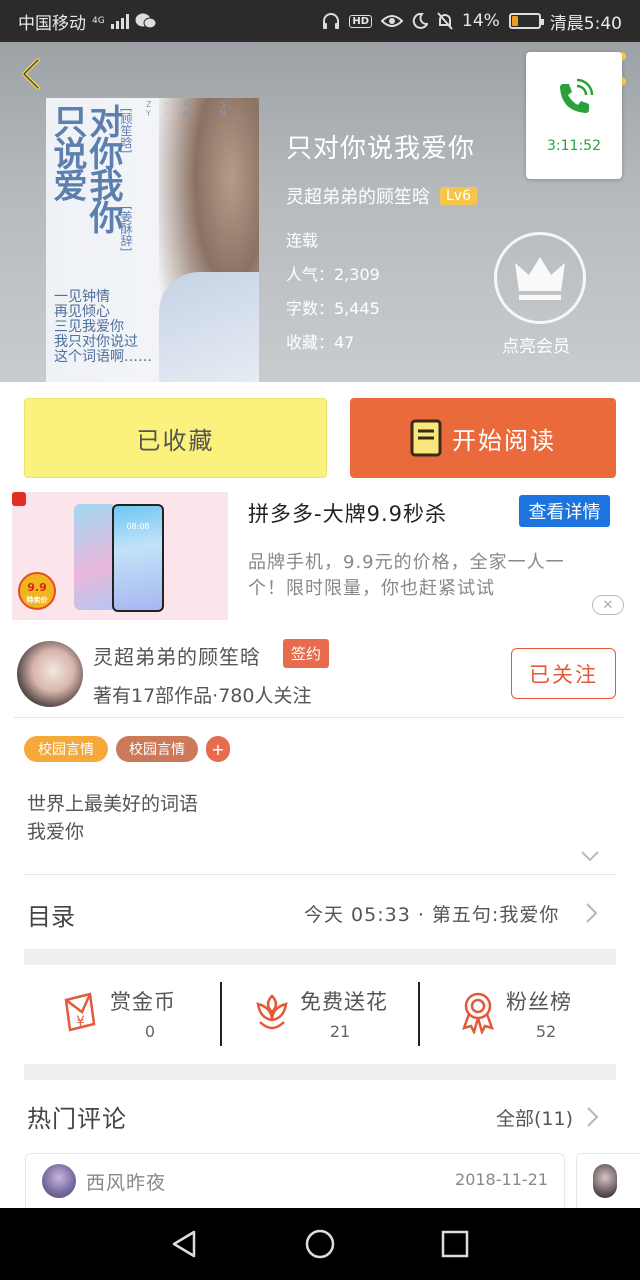 This screenshot has height=1280, width=640. I want to click on expand-chevron-icon, so click(590, 856).